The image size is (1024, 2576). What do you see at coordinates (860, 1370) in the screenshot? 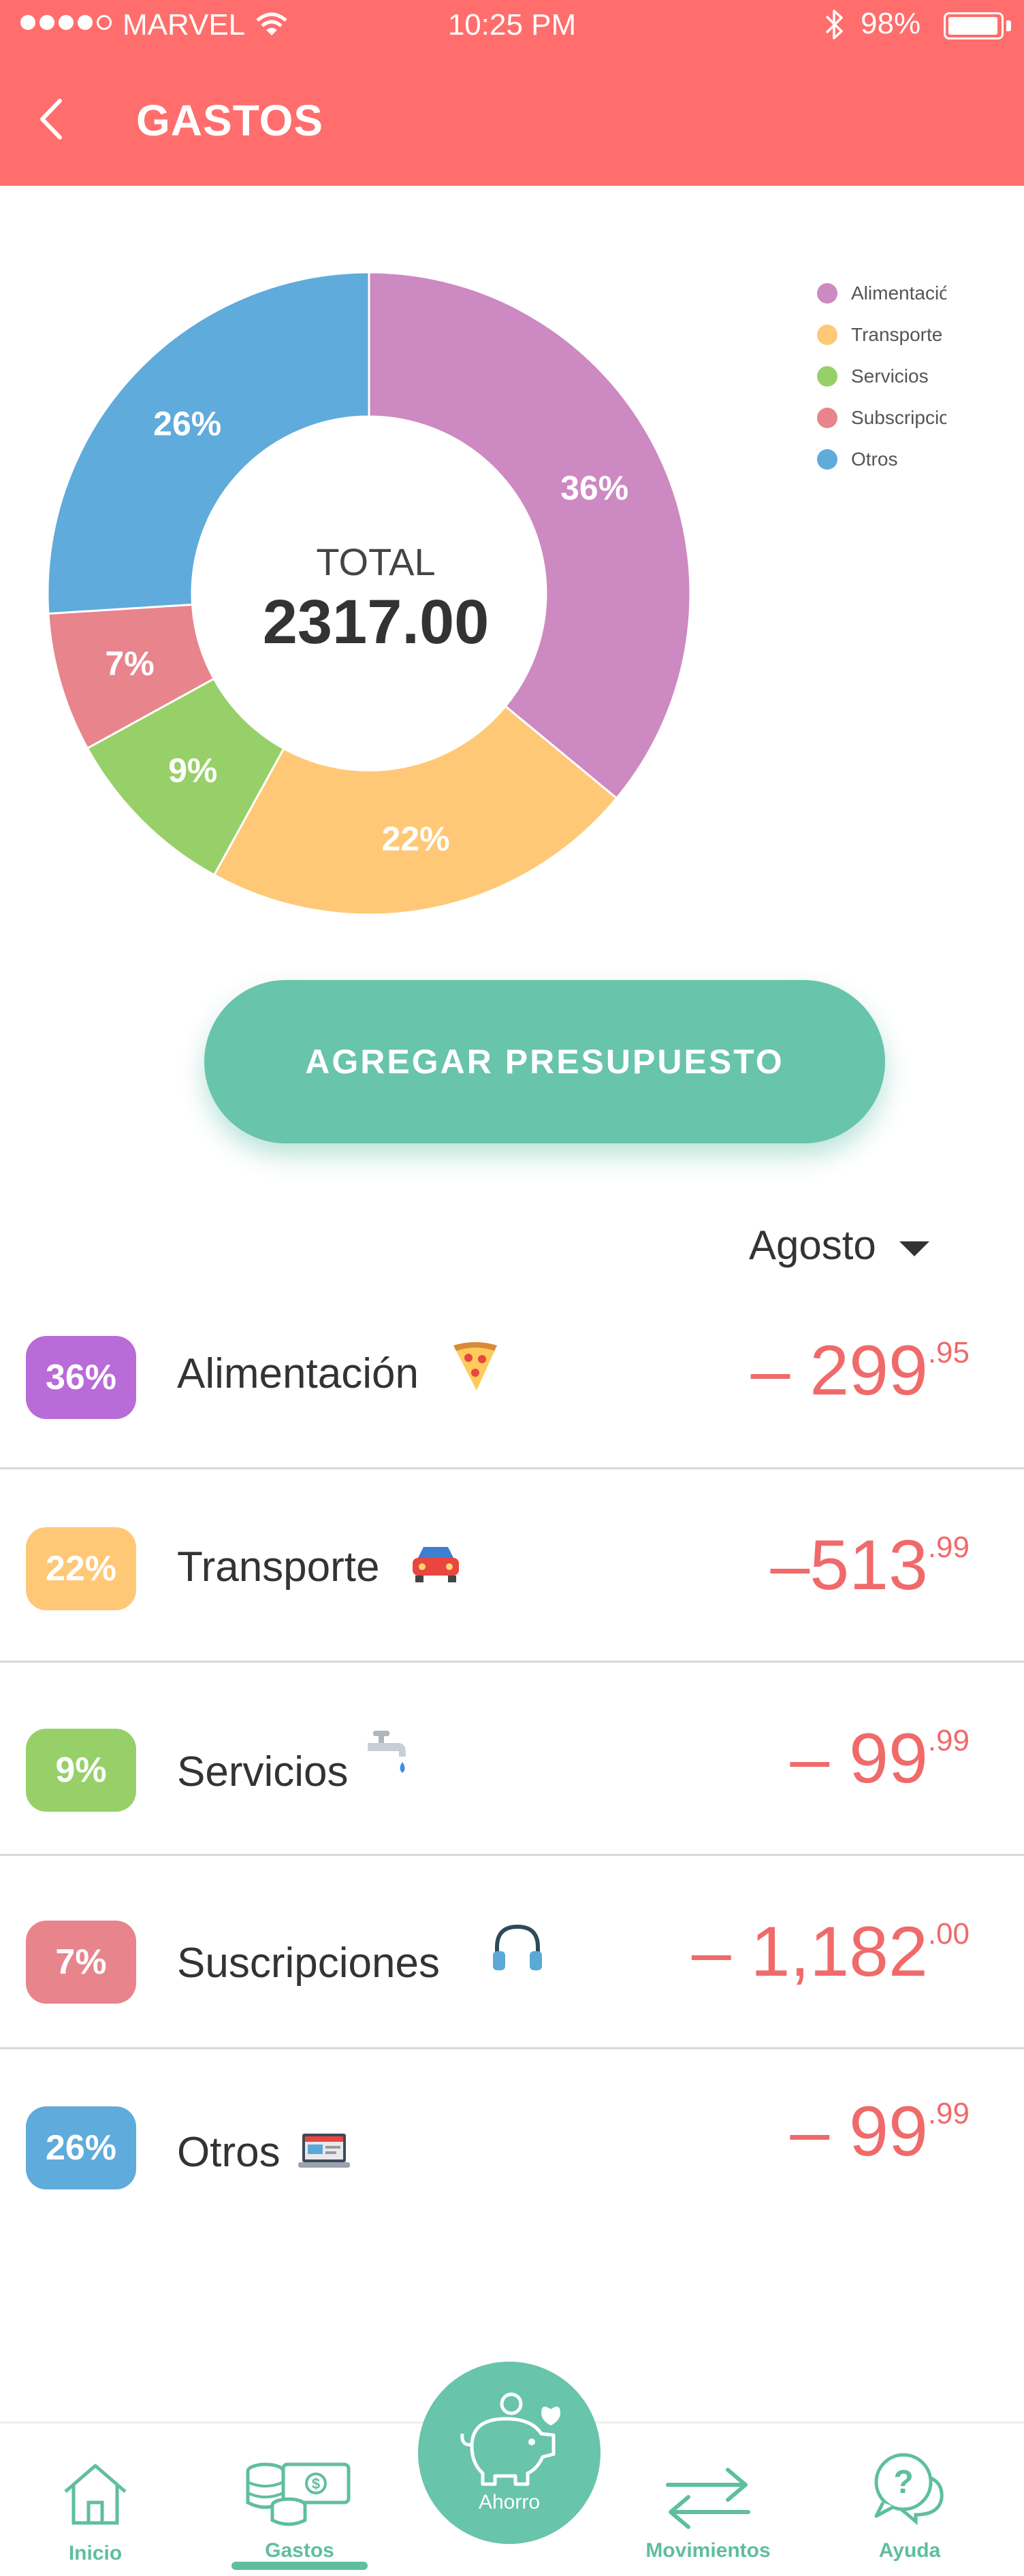
I see `expense-amount: – 299.95` at bounding box center [860, 1370].